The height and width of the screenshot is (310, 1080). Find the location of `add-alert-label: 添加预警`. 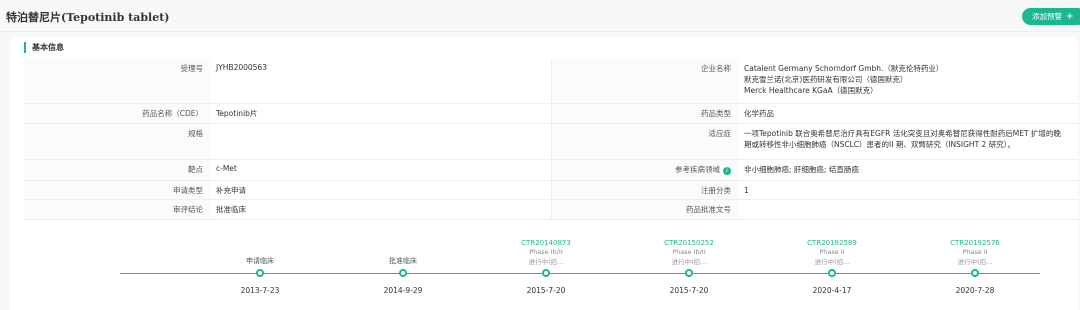

add-alert-label: 添加预警 is located at coordinates (1047, 16).